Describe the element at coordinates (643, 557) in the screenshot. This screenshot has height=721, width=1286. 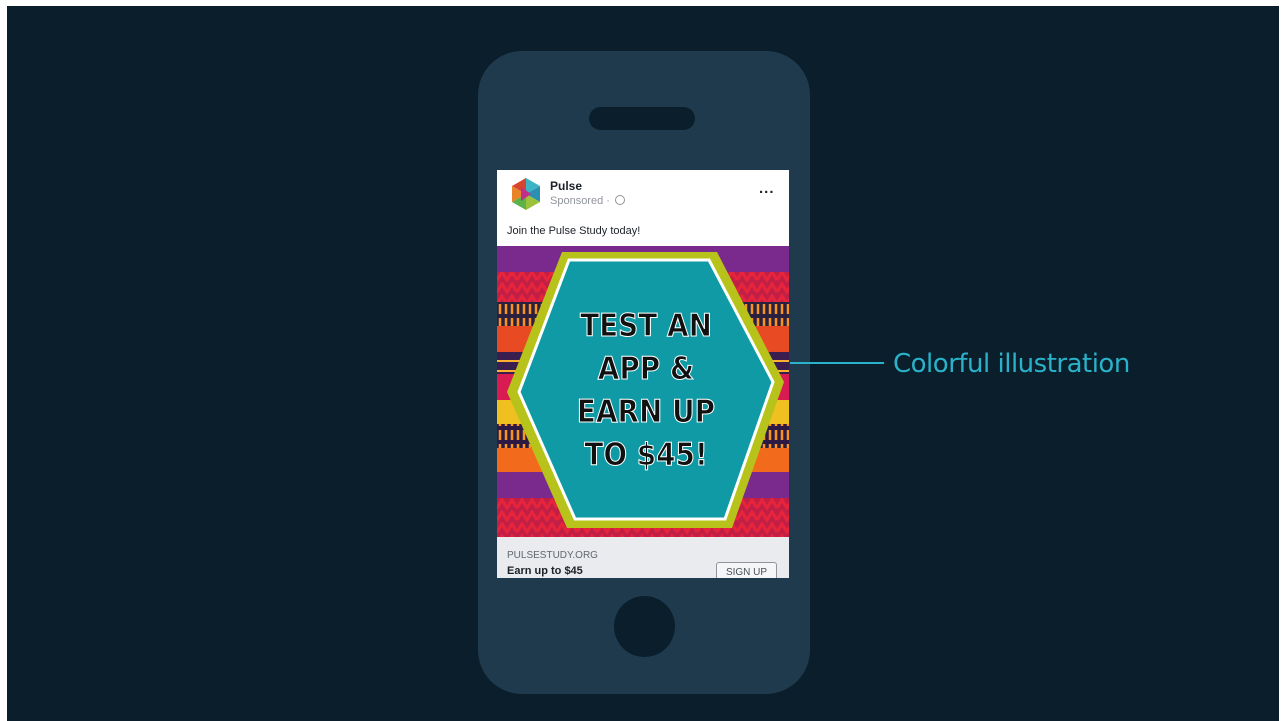
I see `link-preview-bar: PULSESTUDY.ORG Earn up to $45 SIGN UP` at that location.